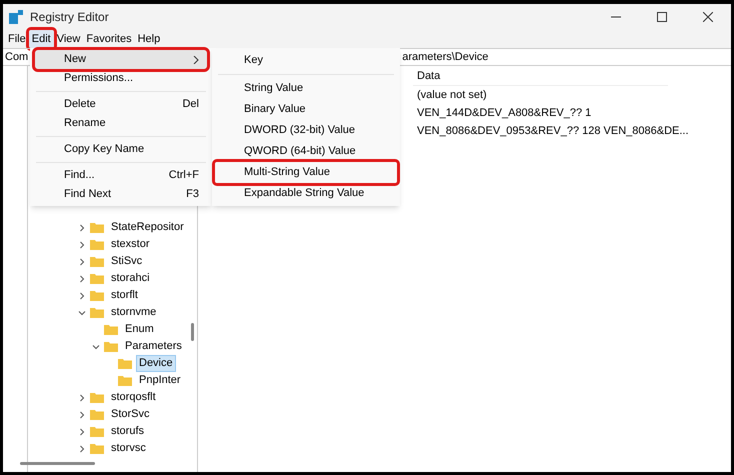 Image resolution: width=734 pixels, height=475 pixels. I want to click on tree-item: stexstor, so click(130, 244).